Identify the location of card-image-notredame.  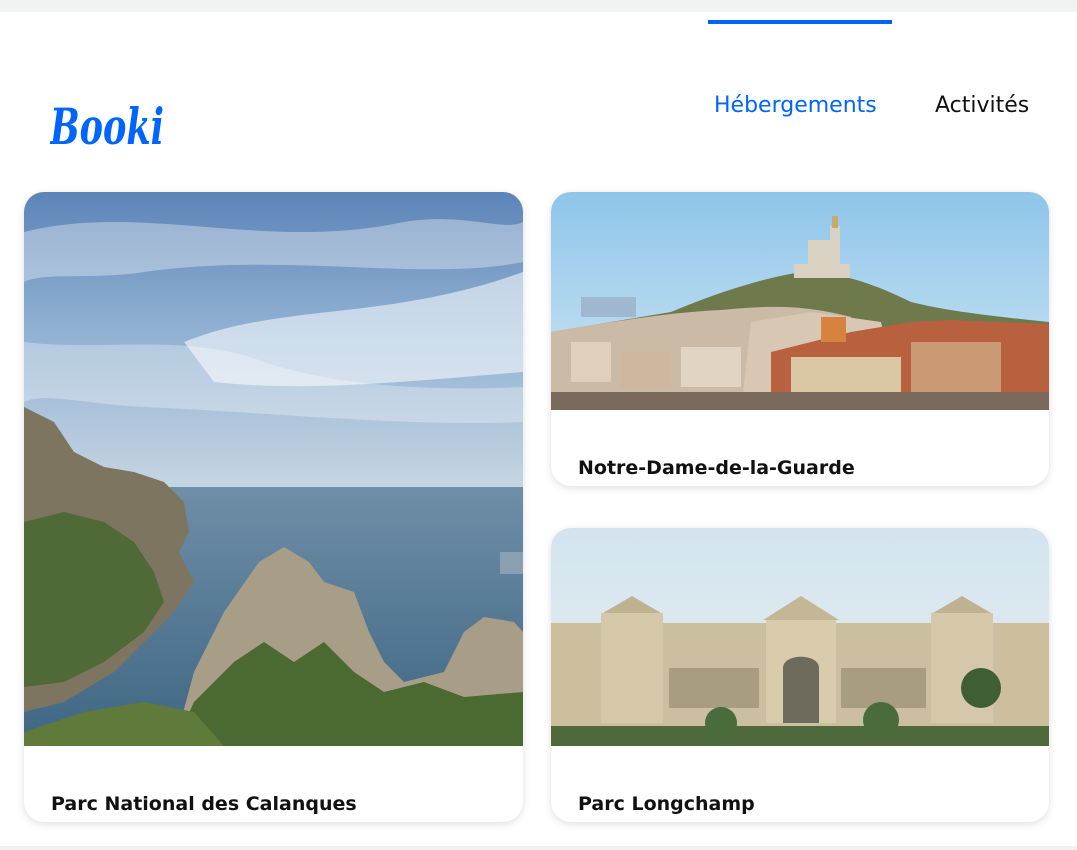
(800, 301).